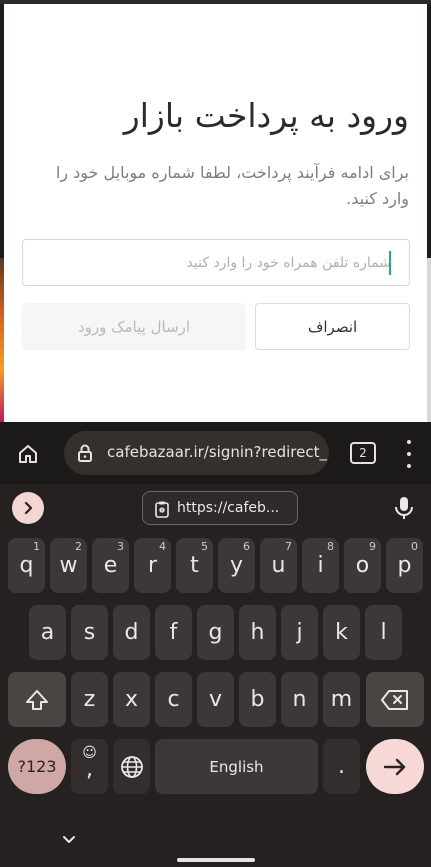 This screenshot has height=867, width=431. I want to click on language-key, so click(131, 766).